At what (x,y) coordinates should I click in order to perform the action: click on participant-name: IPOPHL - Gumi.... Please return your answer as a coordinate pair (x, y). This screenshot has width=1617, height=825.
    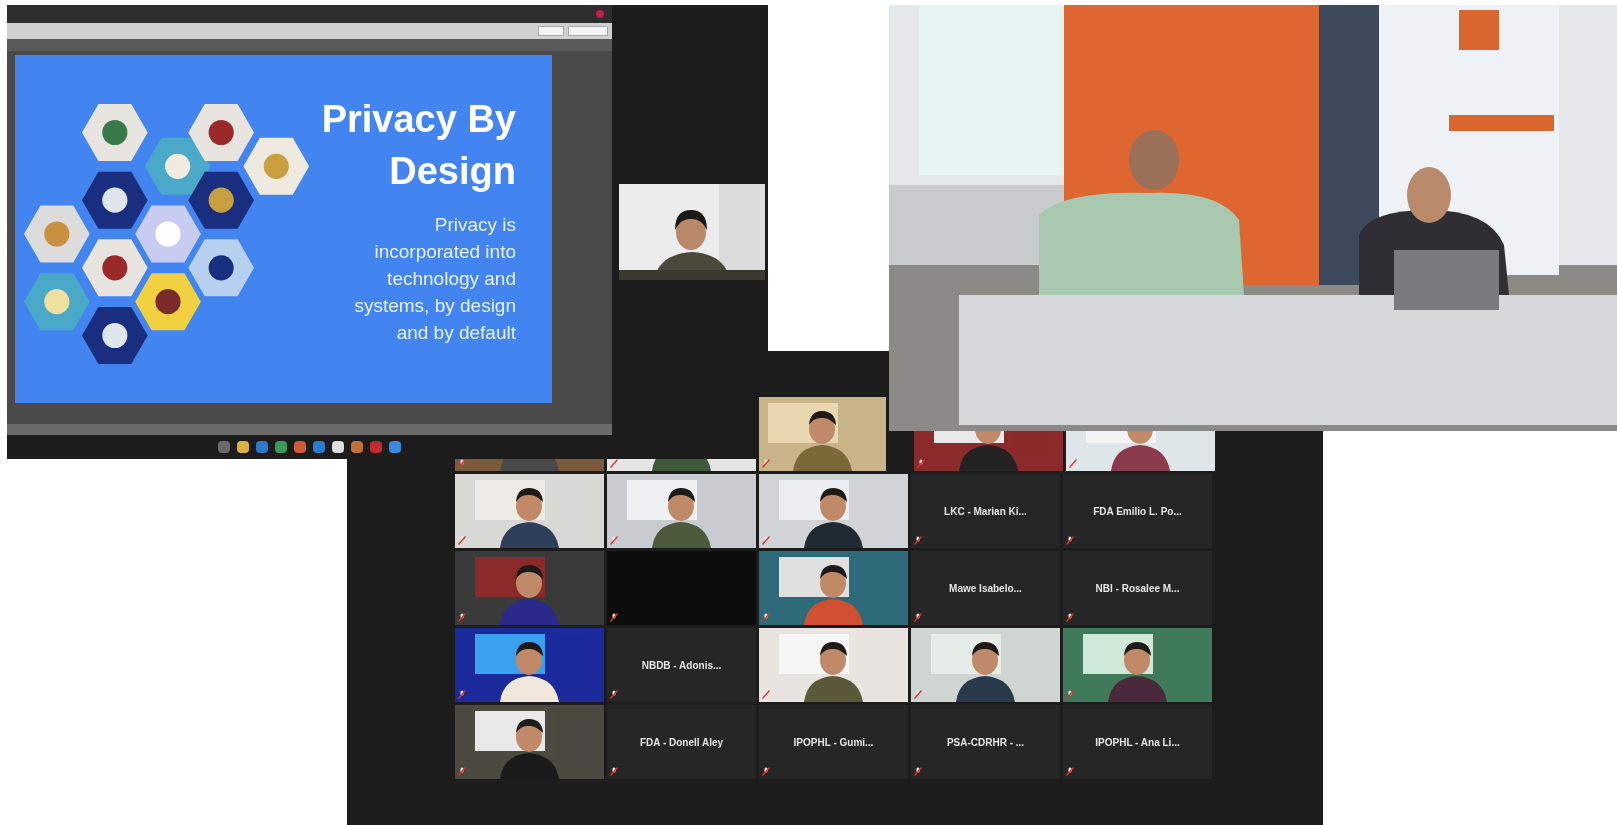
    Looking at the image, I should click on (833, 742).